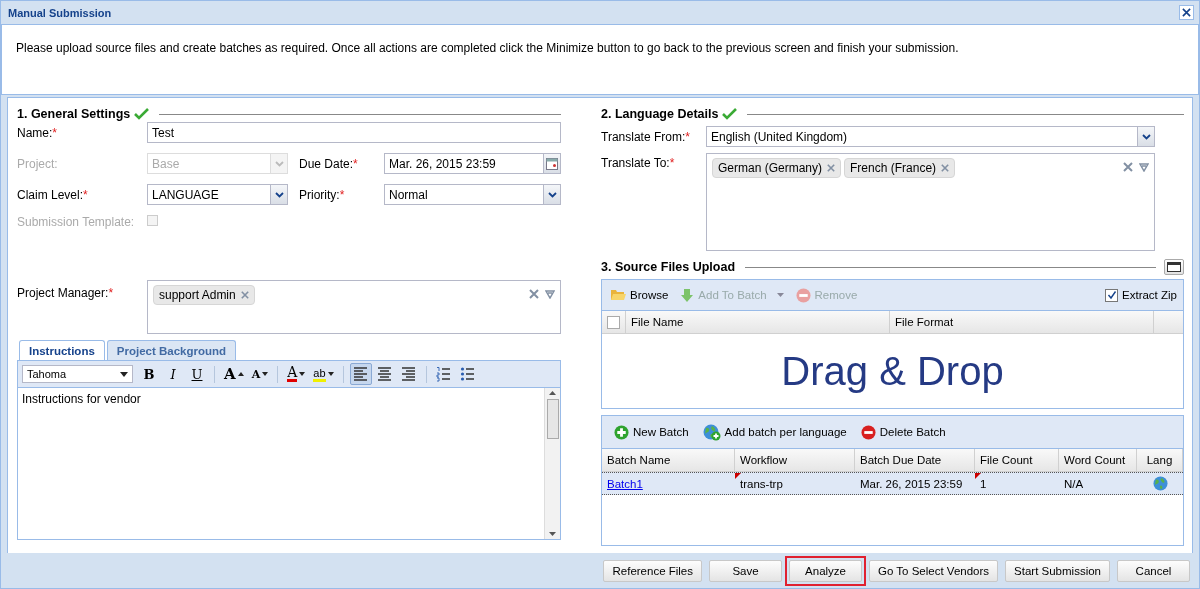  What do you see at coordinates (1074, 483) in the screenshot?
I see `table-cell: N/A` at bounding box center [1074, 483].